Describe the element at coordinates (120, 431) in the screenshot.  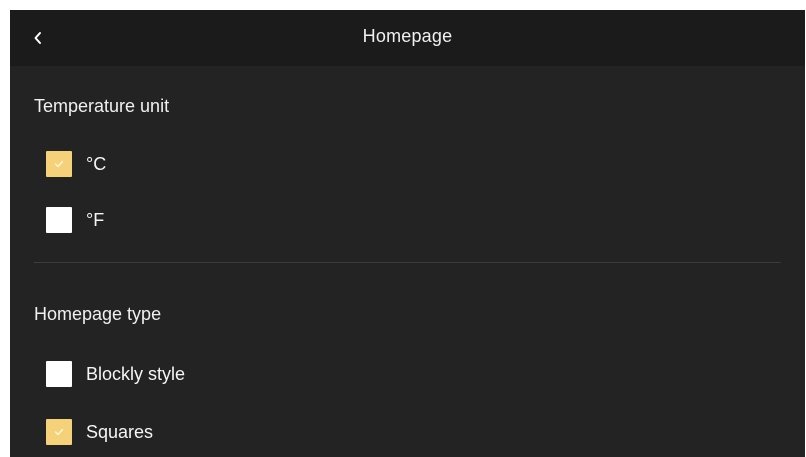
I see `squares-label: Squares` at that location.